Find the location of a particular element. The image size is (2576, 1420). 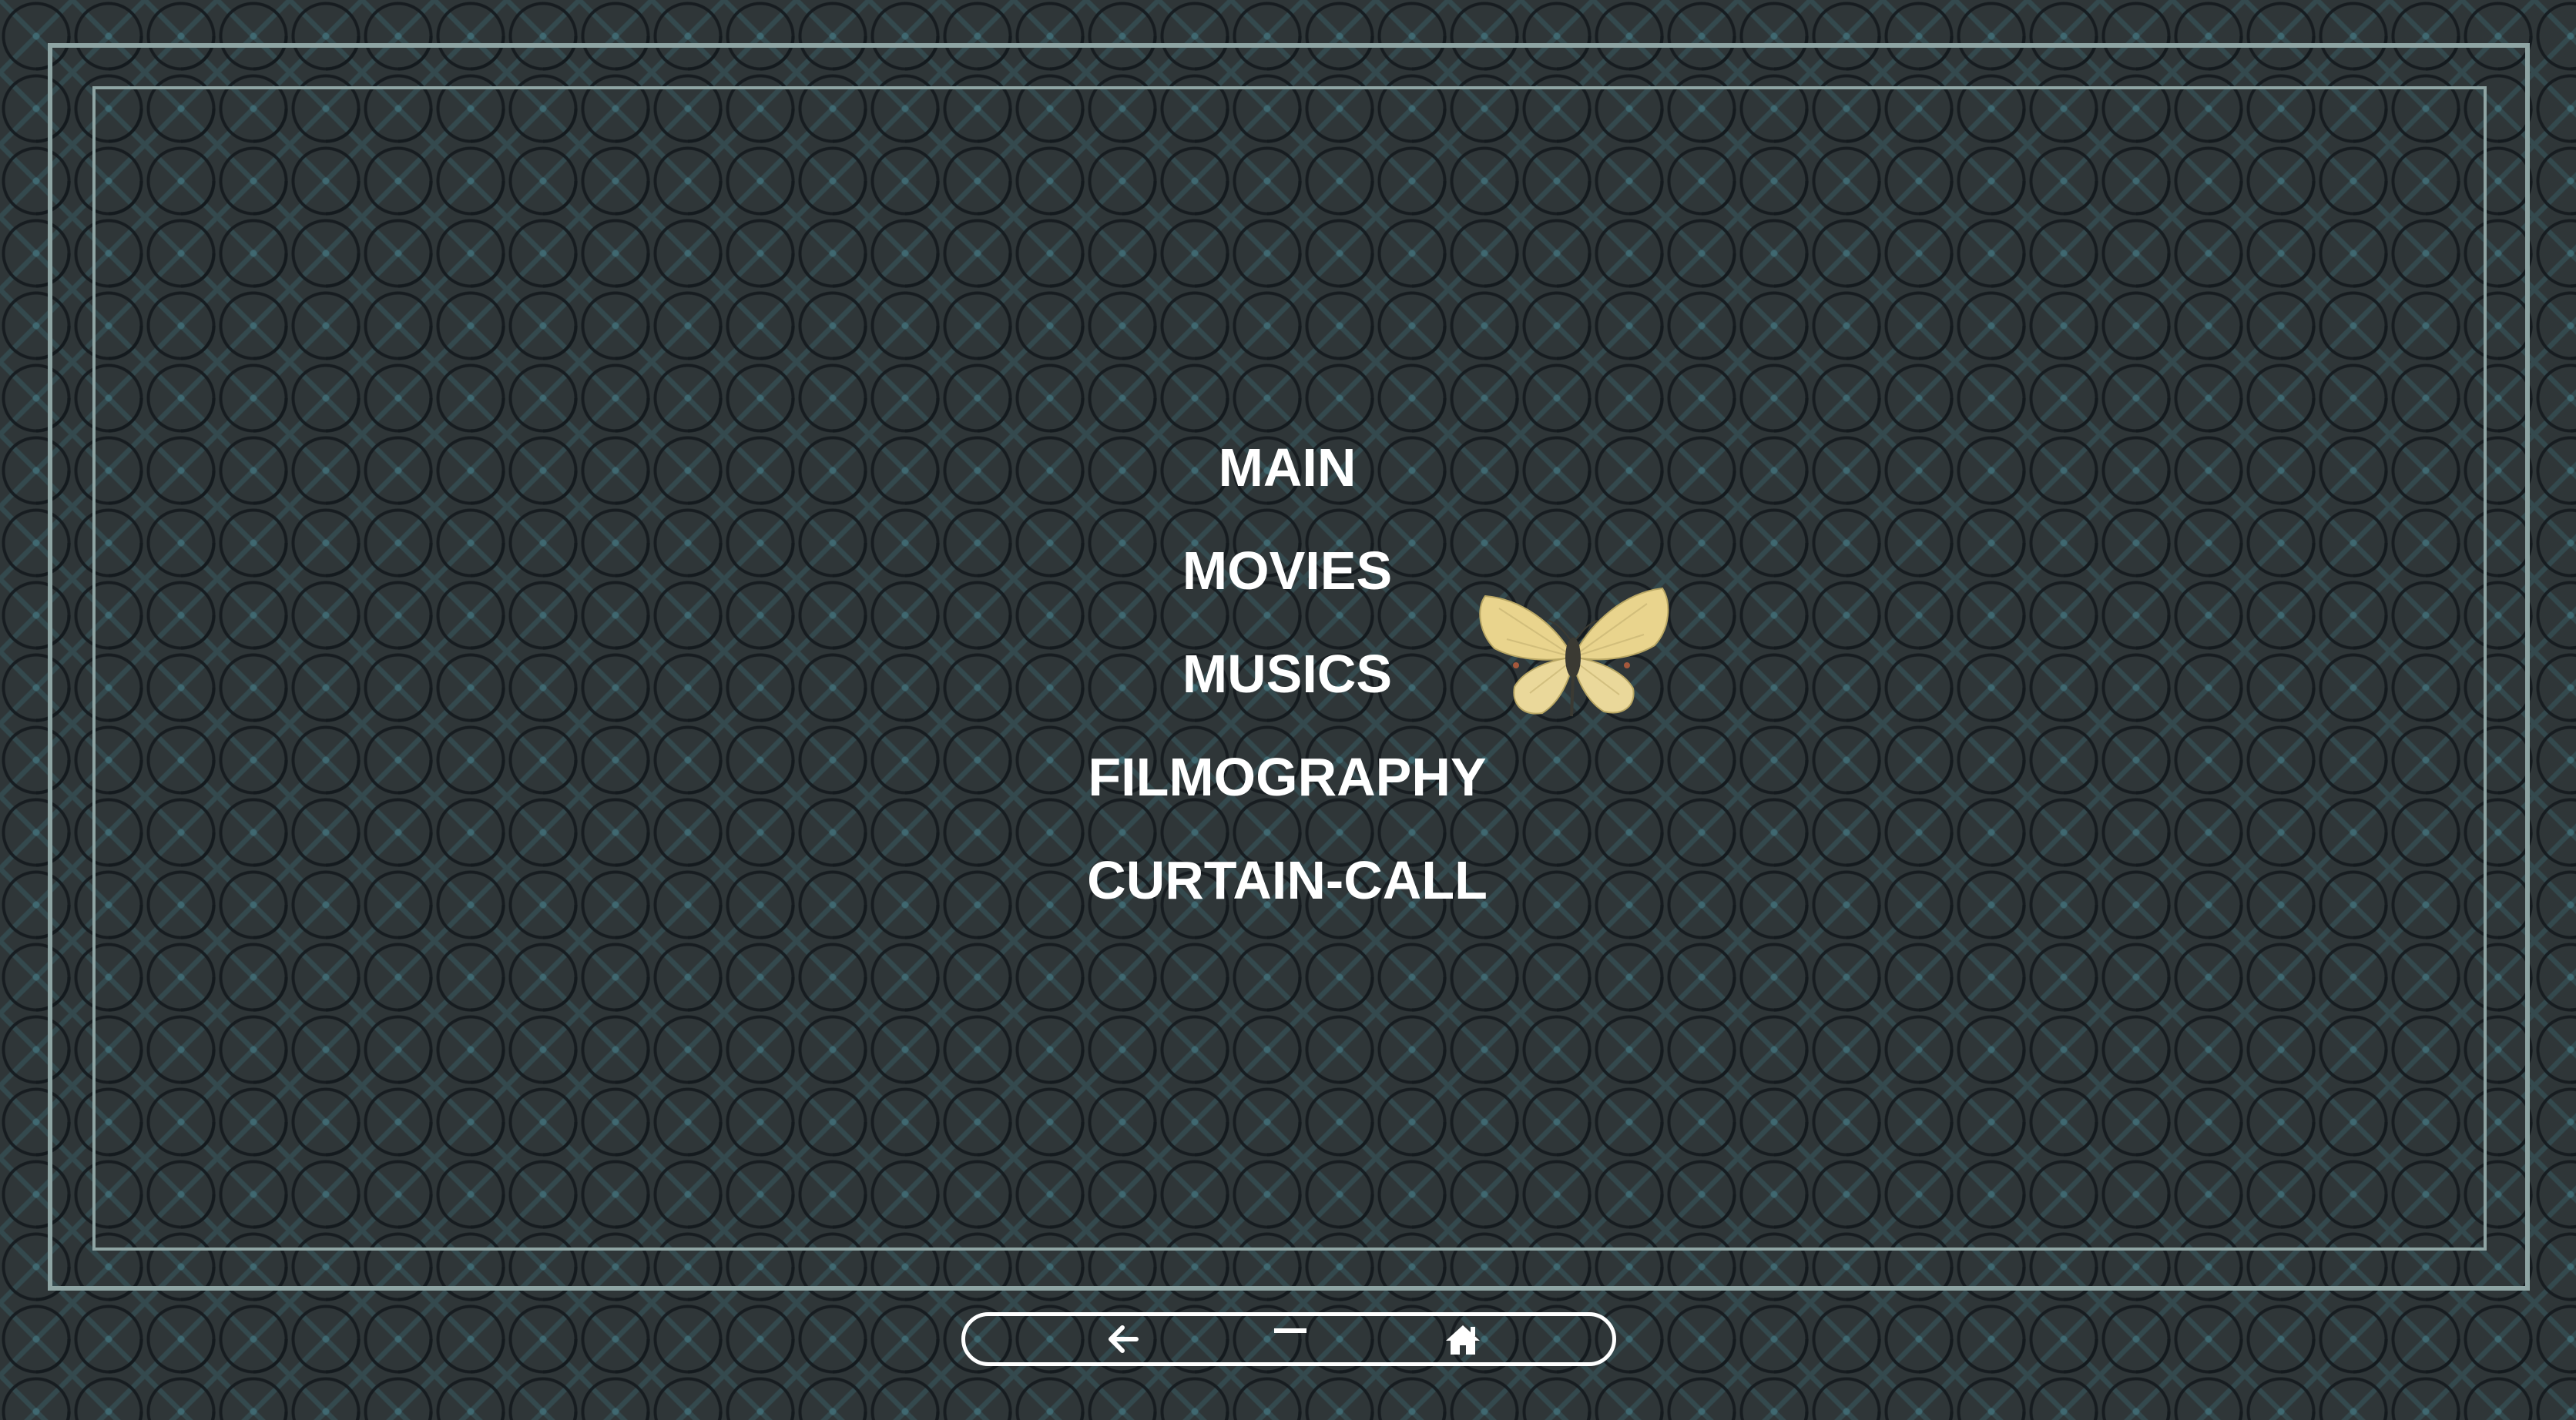

bottom-navigation-bar is located at coordinates (1288, 1339).